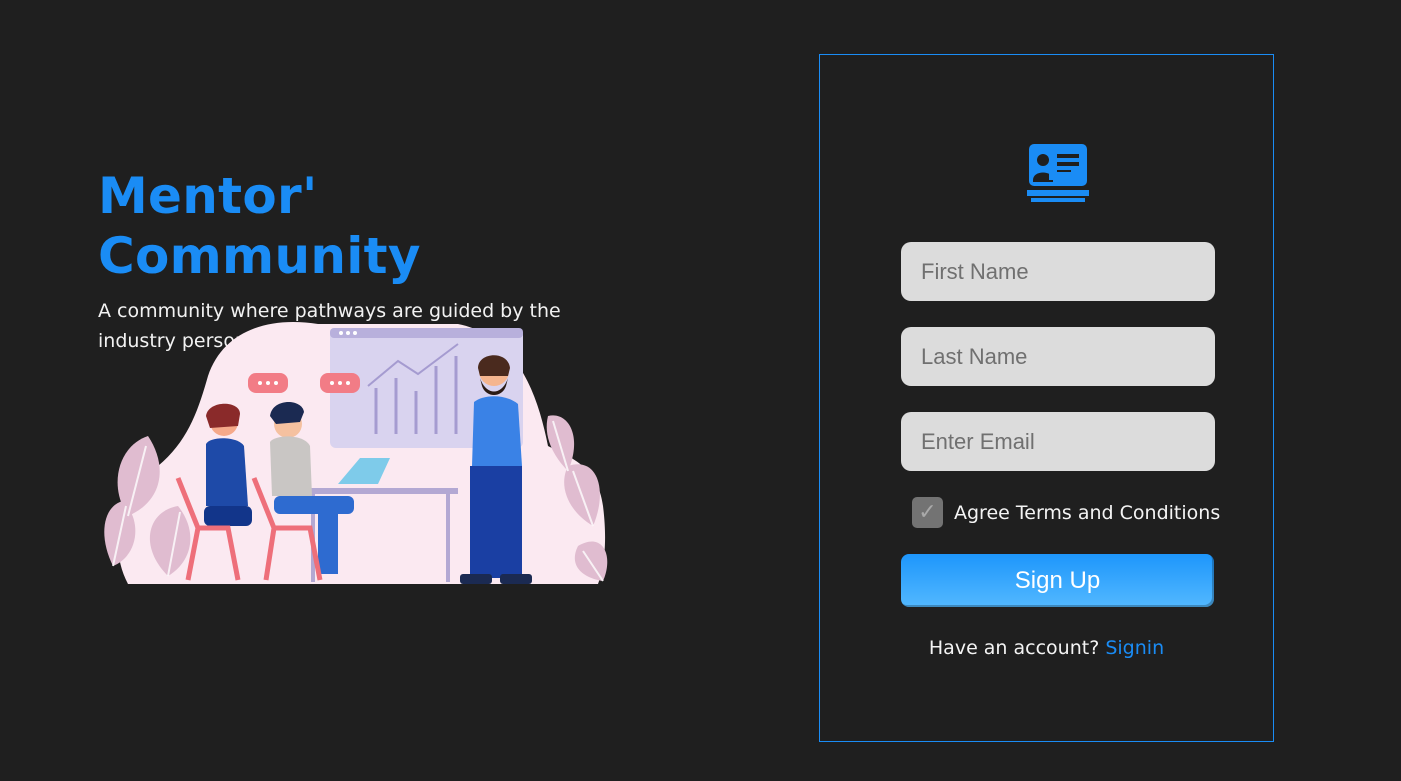 This screenshot has height=781, width=1401. Describe the element at coordinates (356, 452) in the screenshot. I see `team-meeting-illustration` at that location.